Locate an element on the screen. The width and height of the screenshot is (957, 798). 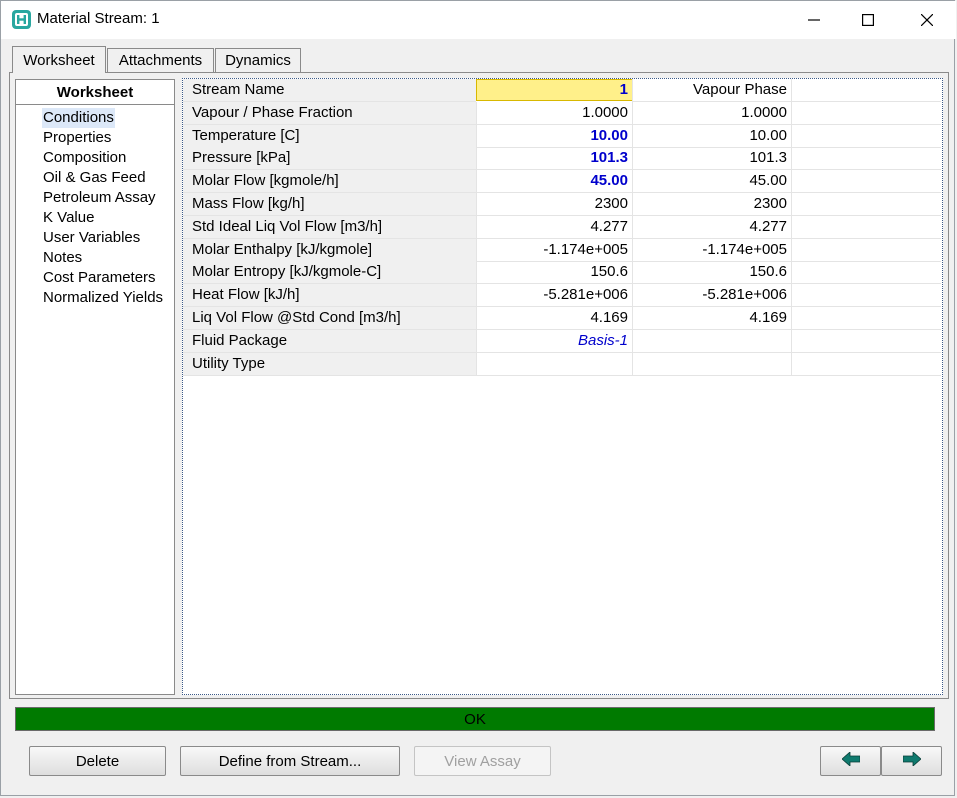
tab-worksheet: Worksheet is located at coordinates (59, 59).